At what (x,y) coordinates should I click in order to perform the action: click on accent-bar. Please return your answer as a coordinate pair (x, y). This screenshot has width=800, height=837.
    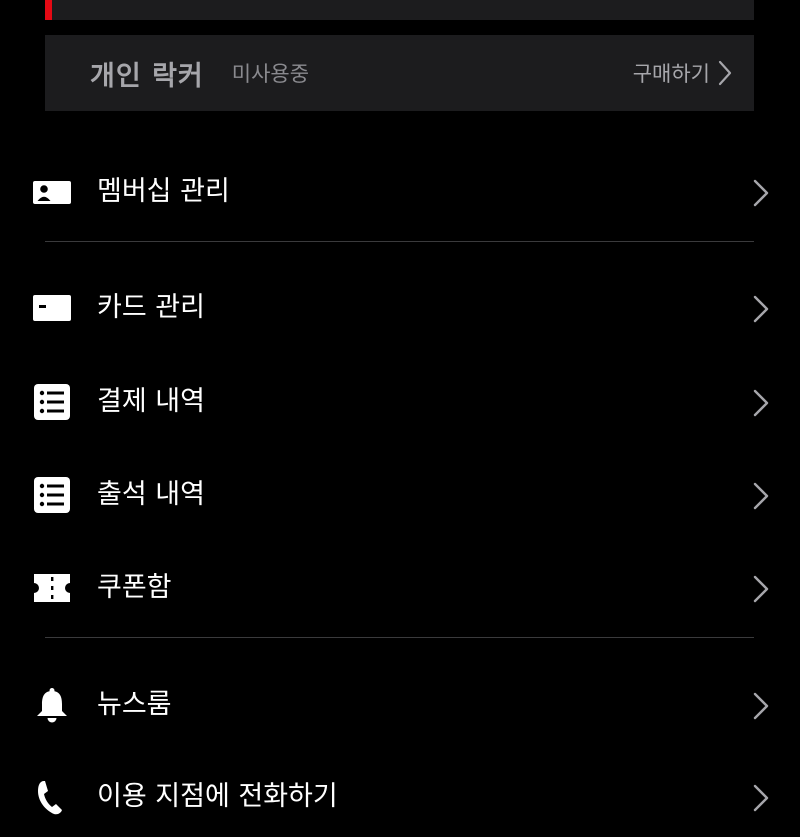
    Looking at the image, I should click on (48, 10).